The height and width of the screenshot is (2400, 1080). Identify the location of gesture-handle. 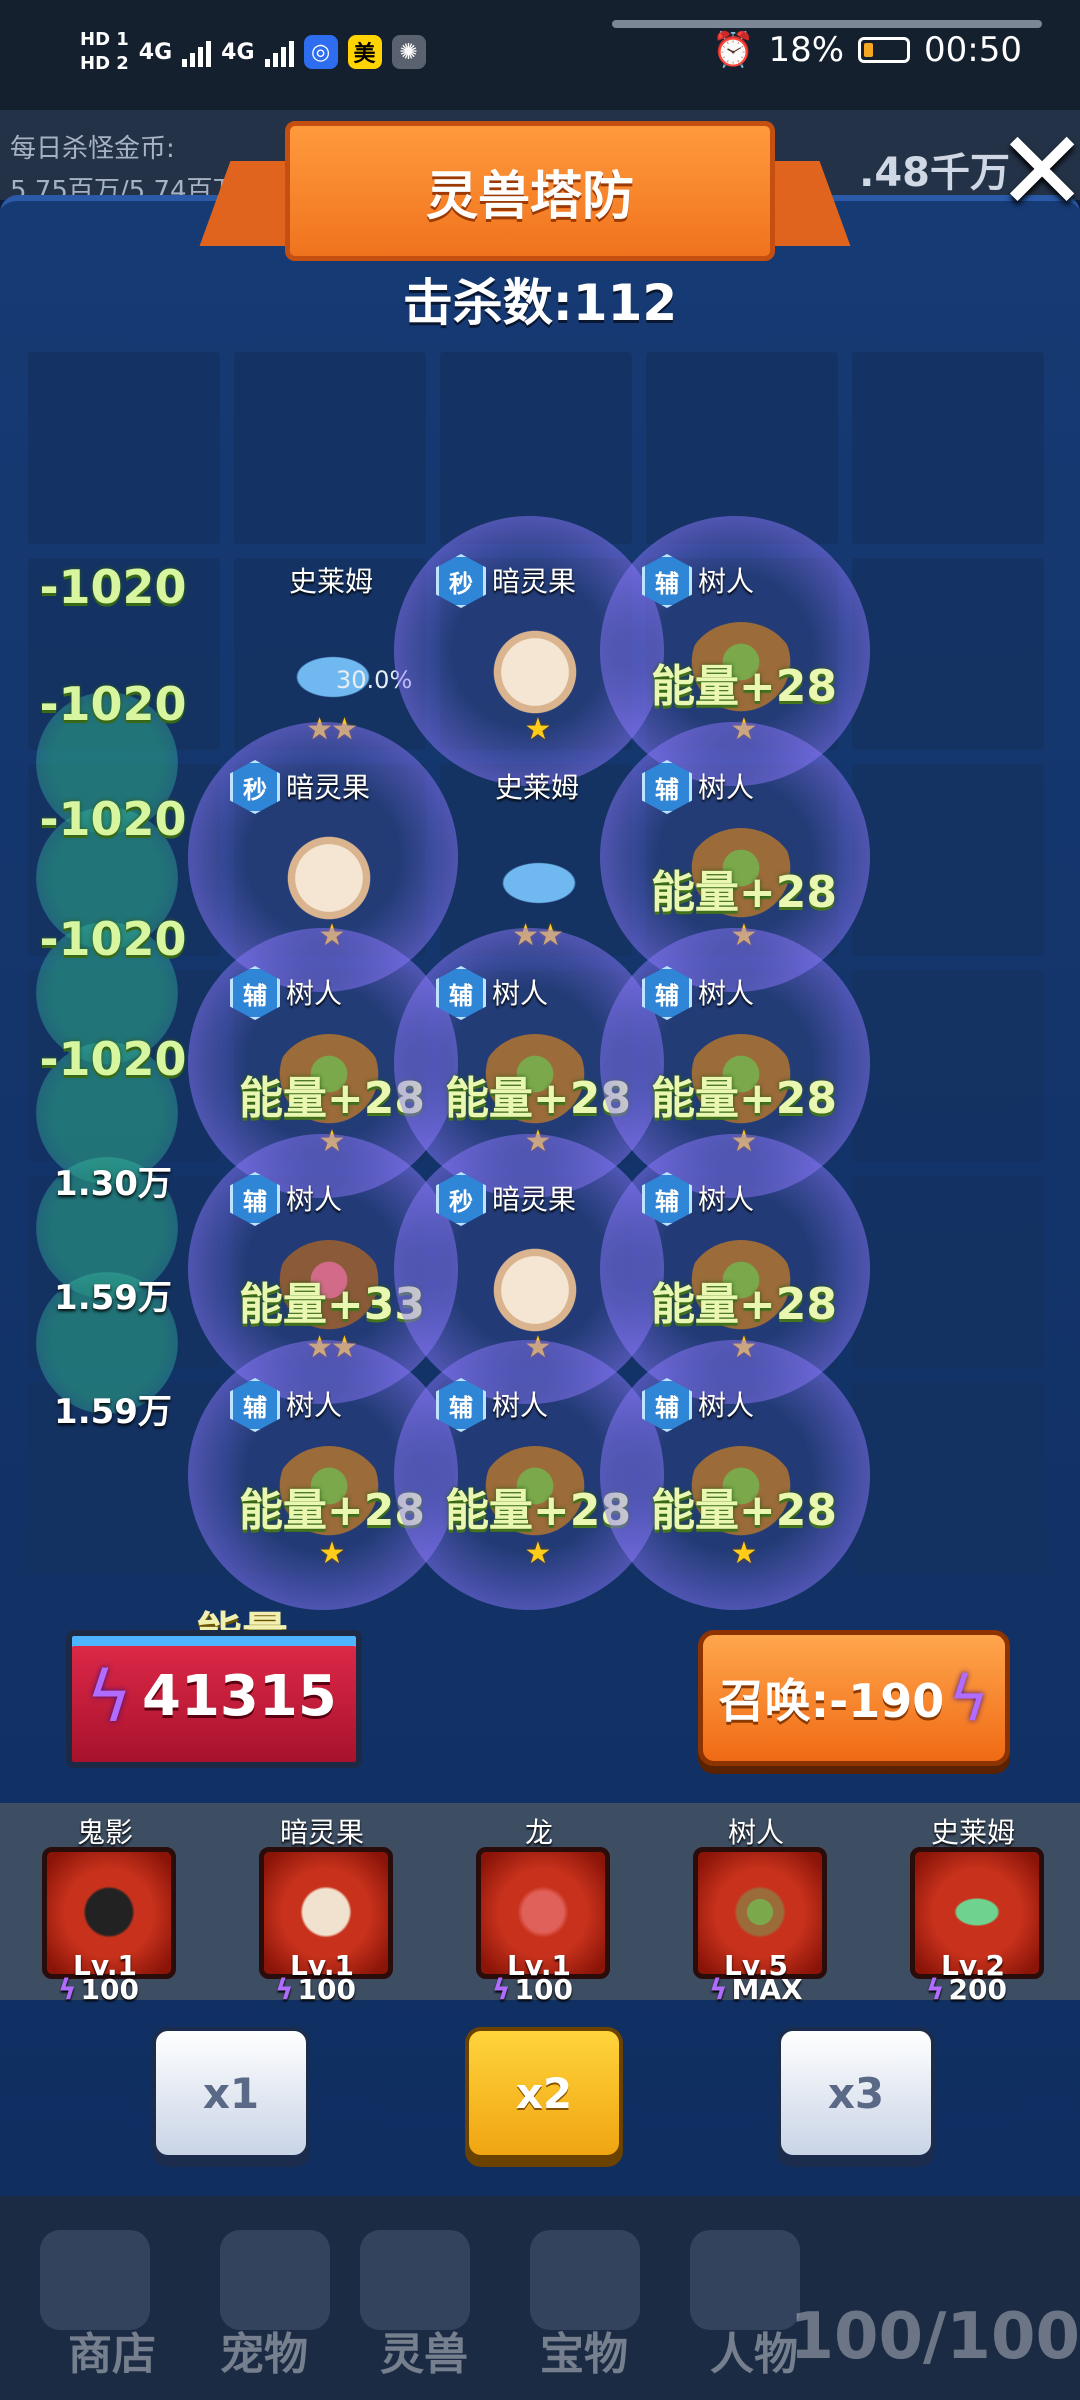
(827, 24).